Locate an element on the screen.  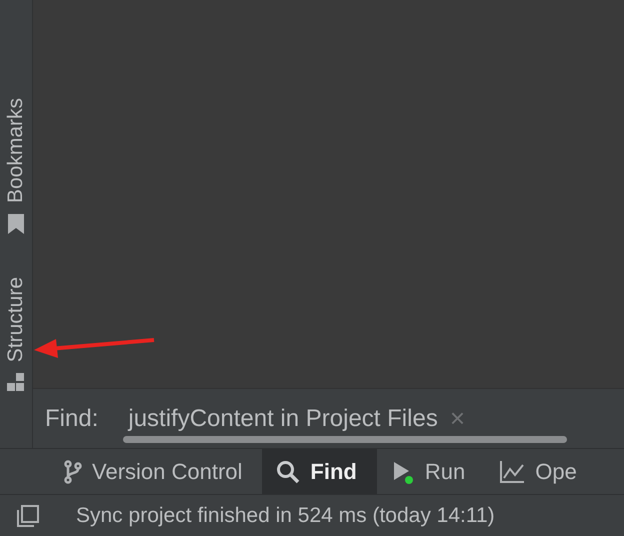
tool-tab: Find is located at coordinates (319, 471).